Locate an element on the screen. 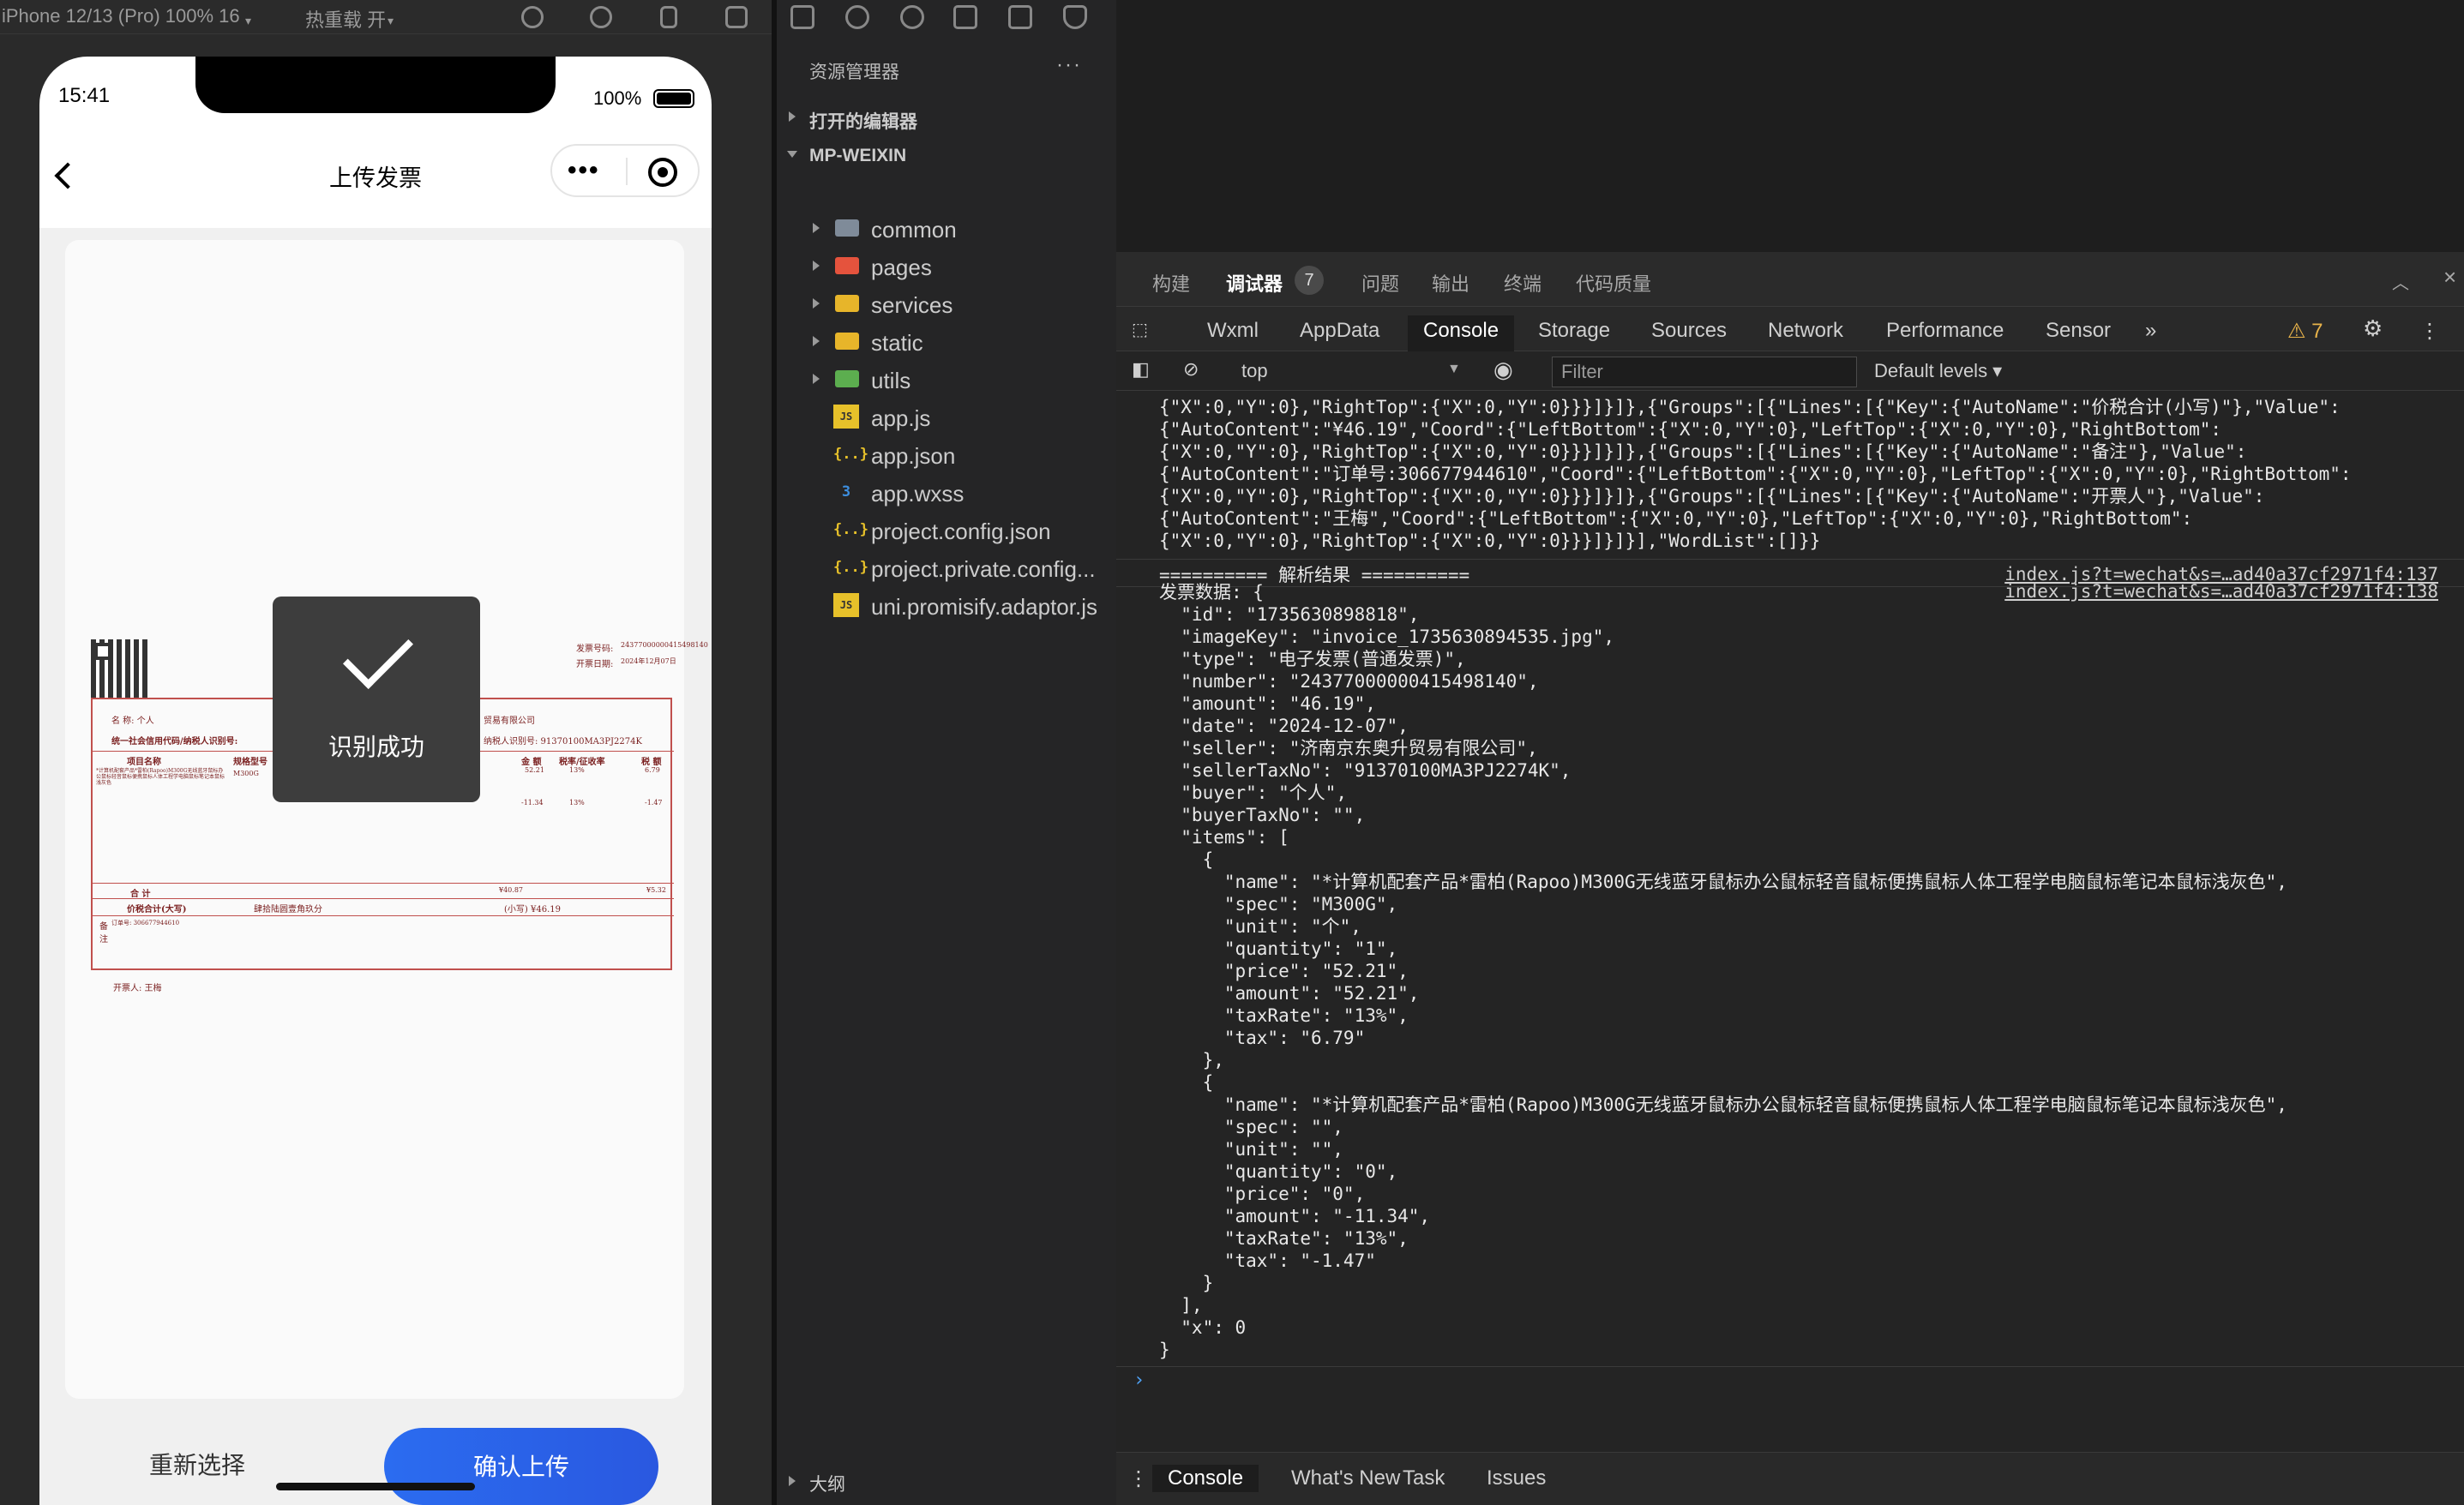  clear-console-icon: ⊘ is located at coordinates (1191, 373).